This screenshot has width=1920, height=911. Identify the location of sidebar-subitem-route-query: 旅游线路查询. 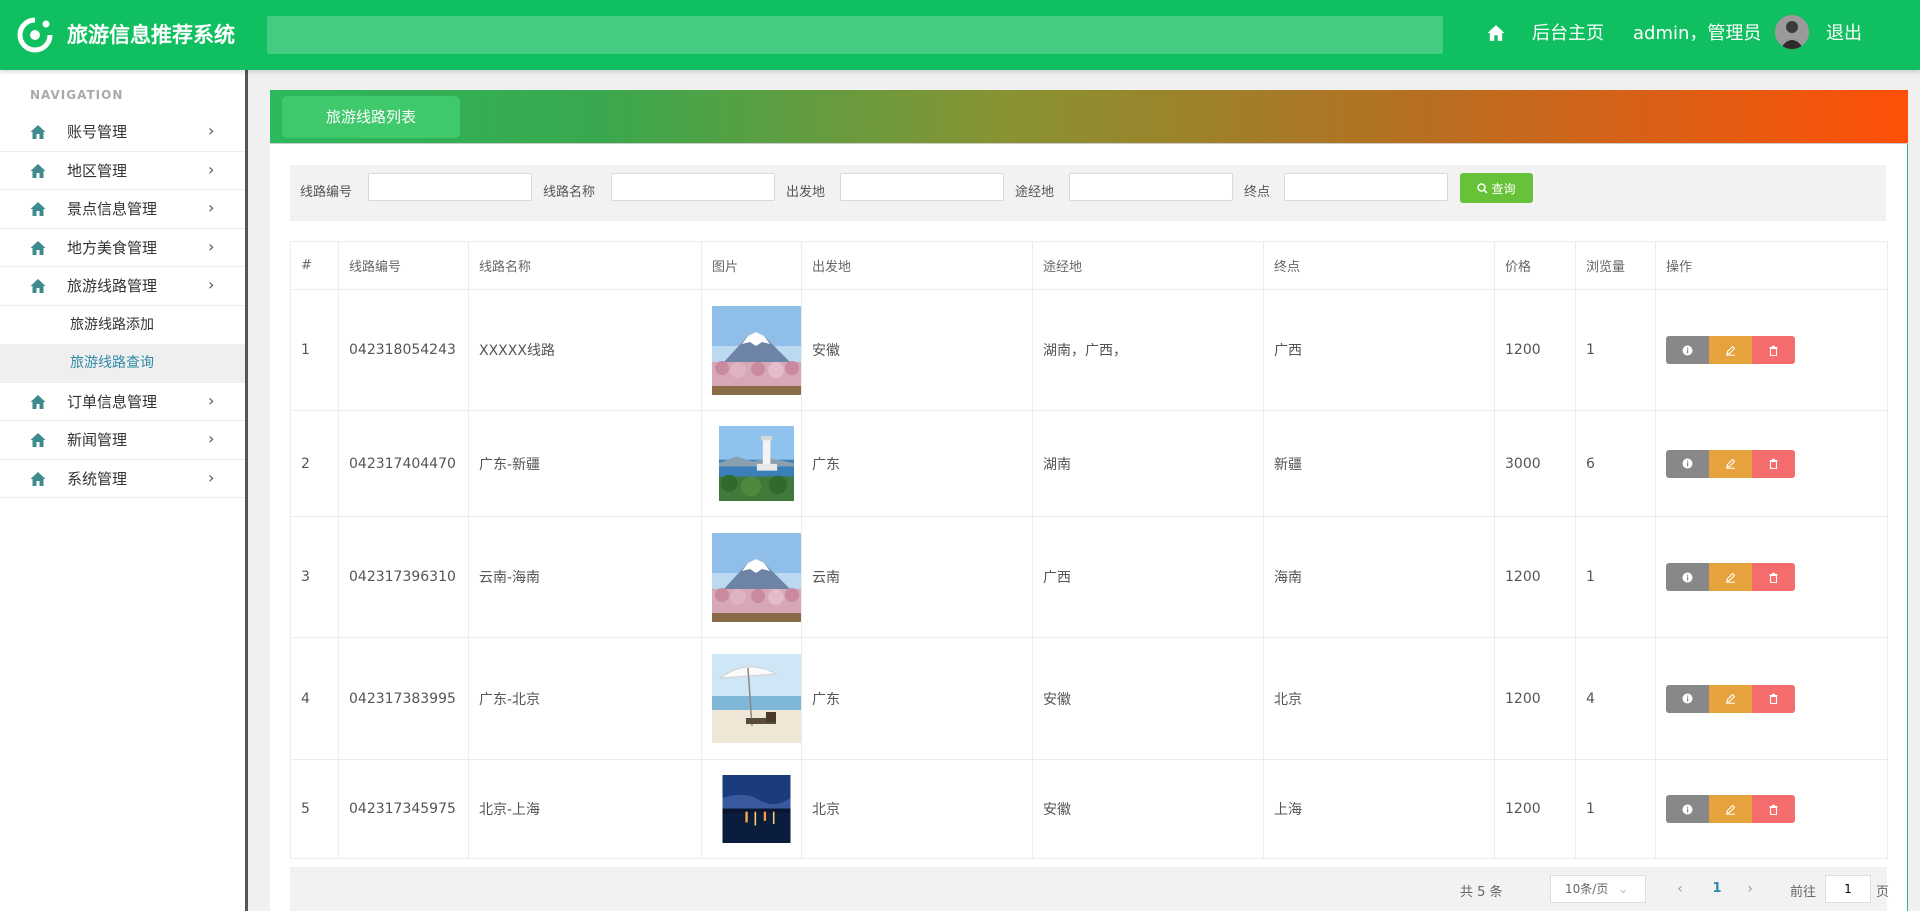
(122, 363).